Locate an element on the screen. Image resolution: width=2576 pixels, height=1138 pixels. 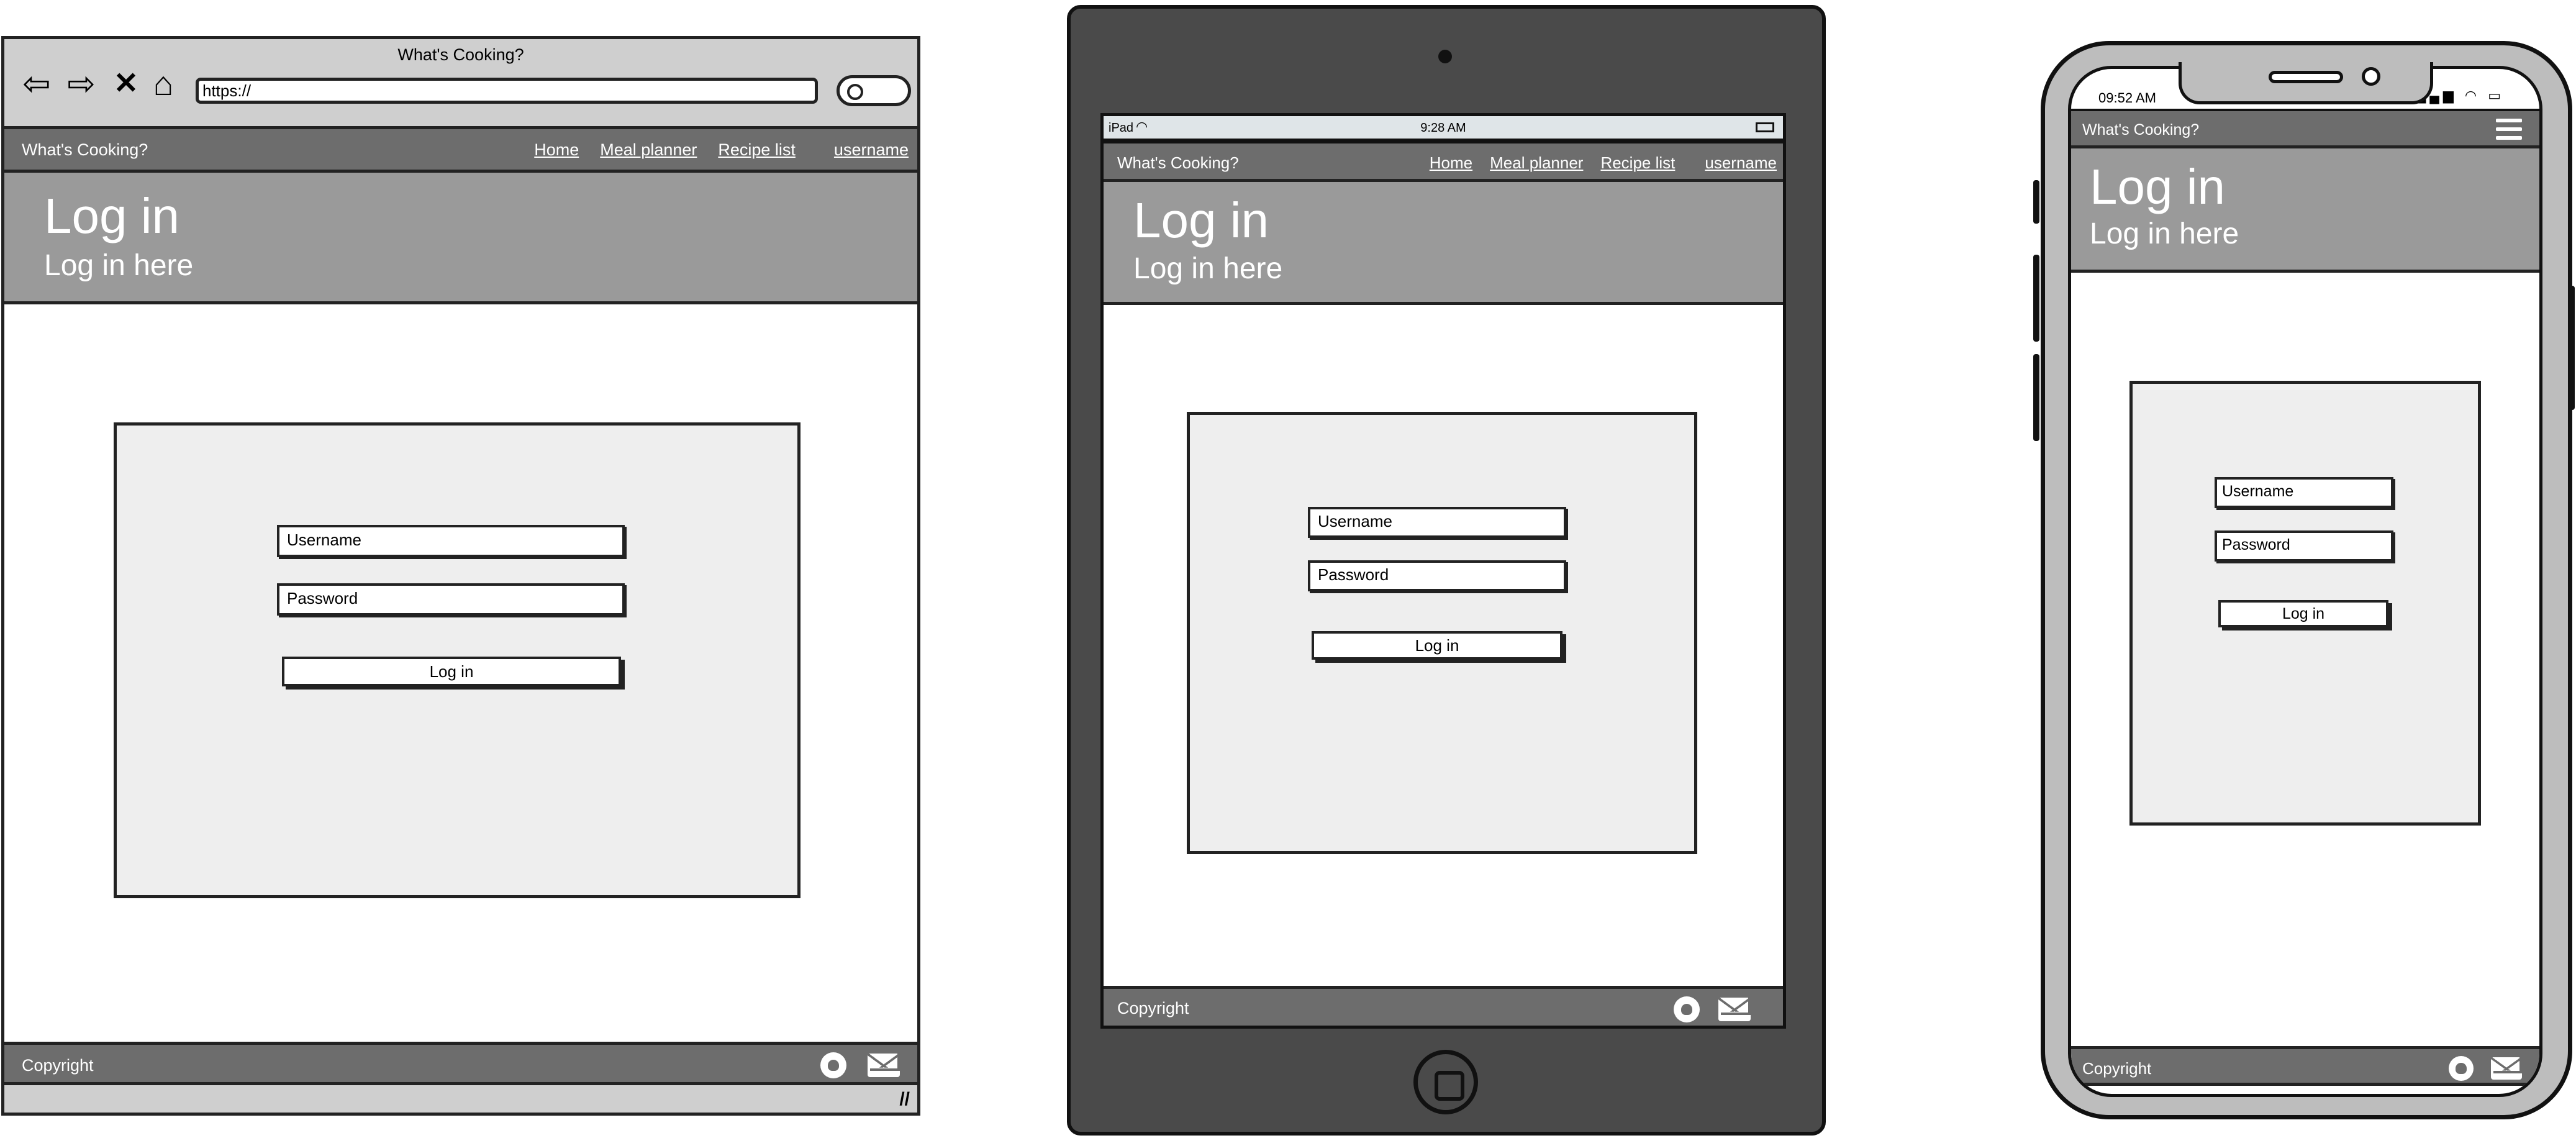
url-input: https:// is located at coordinates (507, 91).